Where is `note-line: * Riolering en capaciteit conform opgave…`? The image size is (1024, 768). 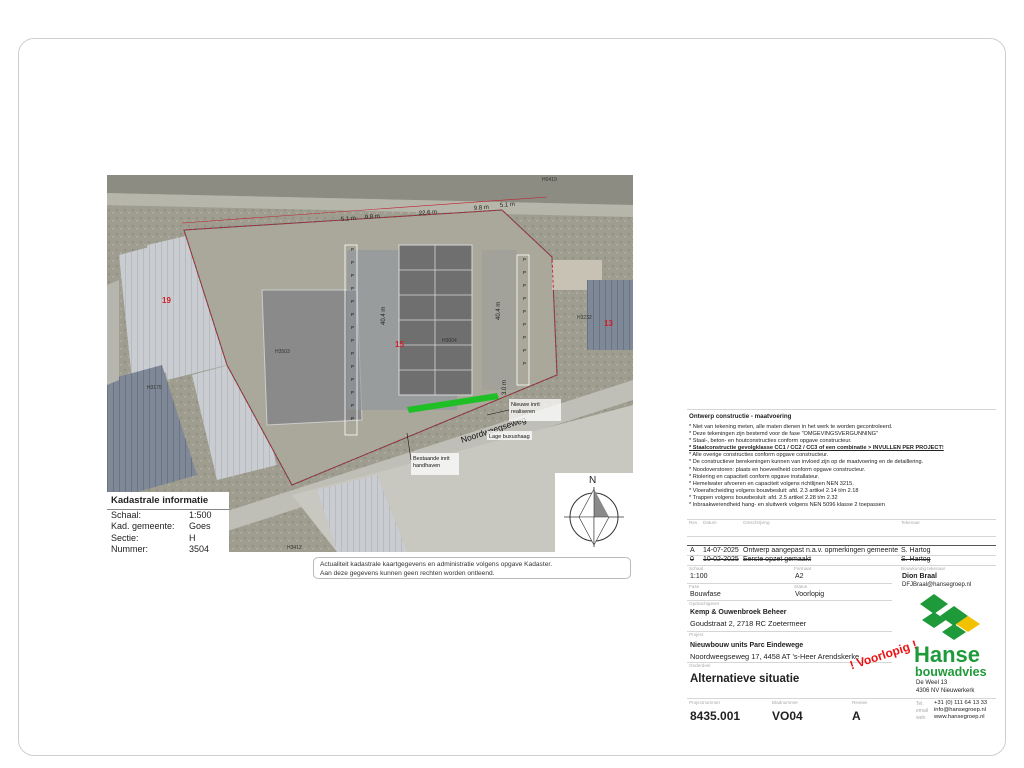
note-line: * Riolering en capaciteit conform opgave… is located at coordinates (754, 476).